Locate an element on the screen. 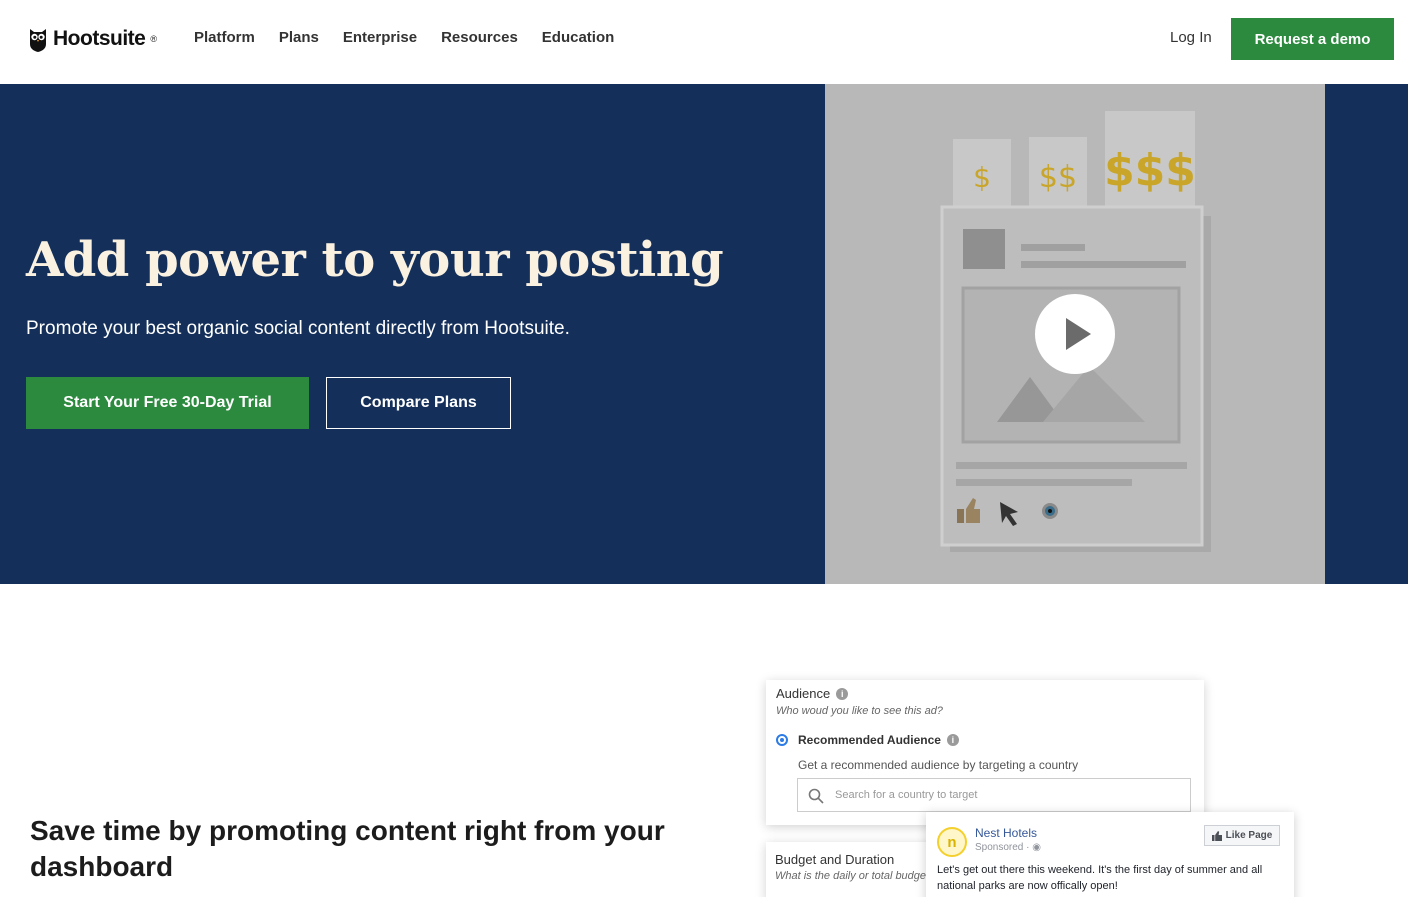  eye-icon is located at coordinates (1050, 511).